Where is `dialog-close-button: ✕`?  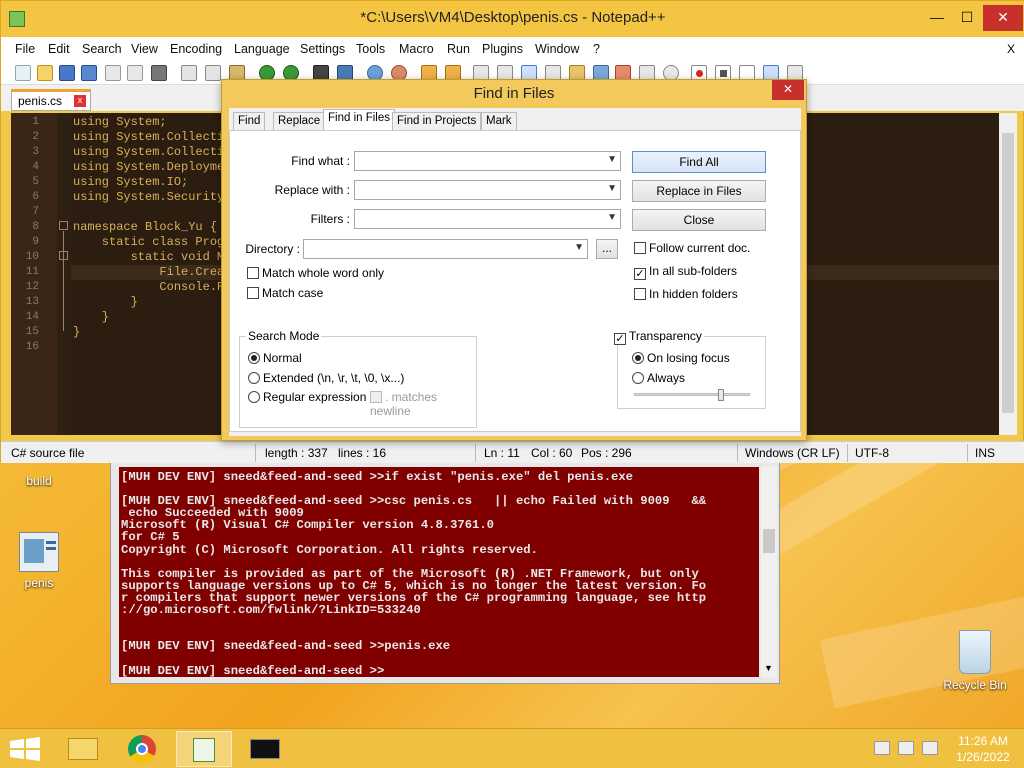 dialog-close-button: ✕ is located at coordinates (788, 90).